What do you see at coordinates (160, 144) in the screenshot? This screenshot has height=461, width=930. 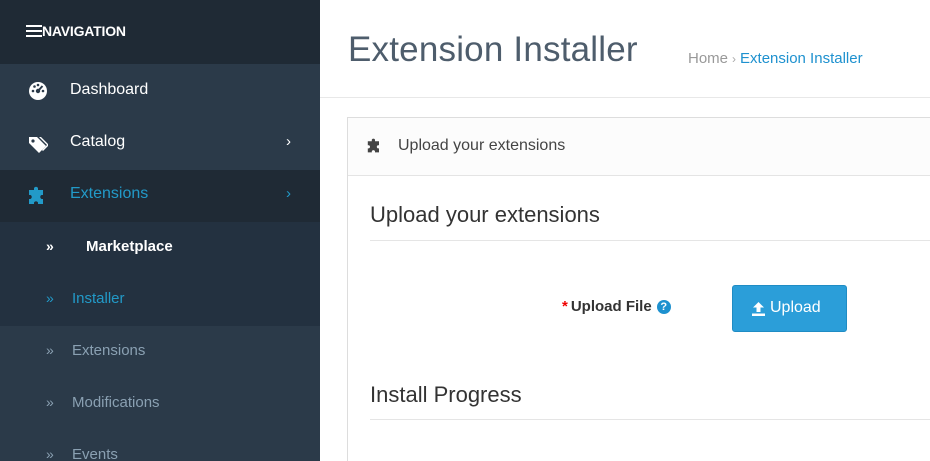 I see `sidebar-item-catalog: Catalog ›` at bounding box center [160, 144].